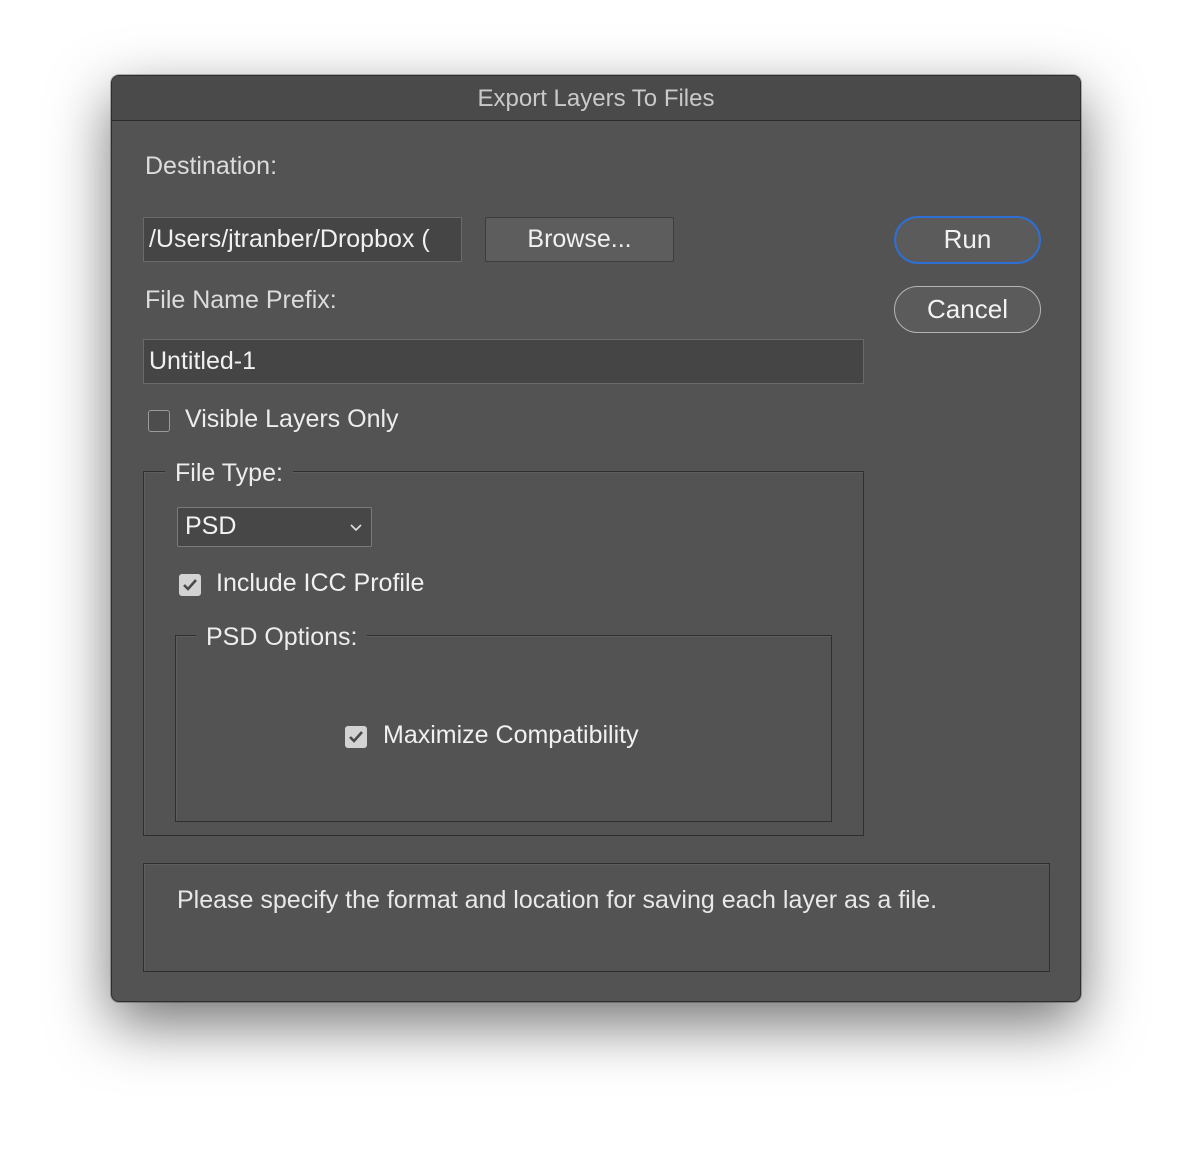  What do you see at coordinates (241, 300) in the screenshot?
I see `file-name-prefix-label: File Name Prefix:` at bounding box center [241, 300].